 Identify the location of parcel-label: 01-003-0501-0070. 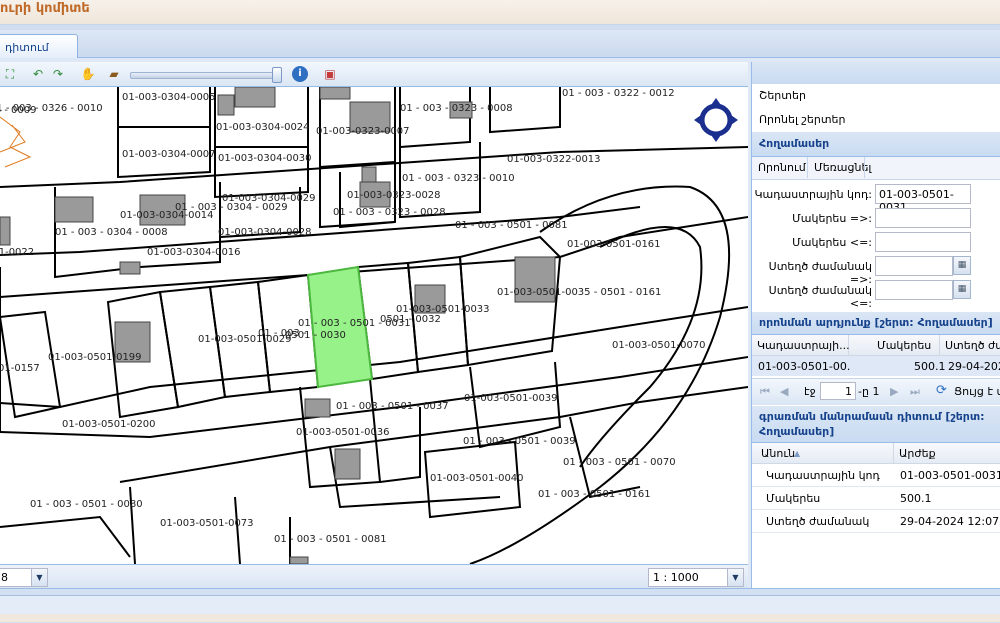
(659, 345).